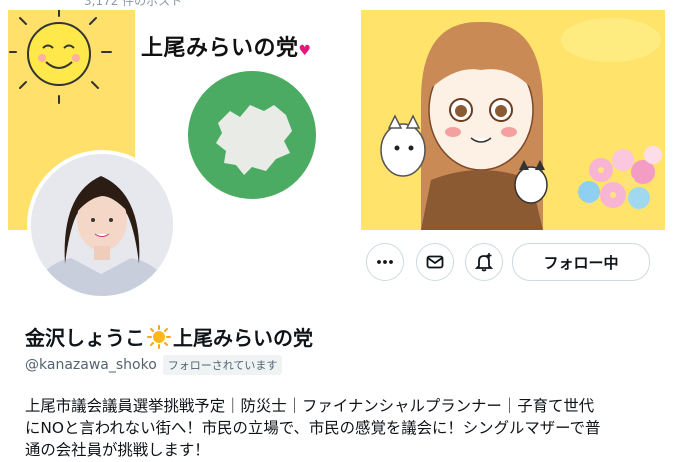 The image size is (674, 462). What do you see at coordinates (222, 365) in the screenshot?
I see `follows-you-badge: フォローされています` at bounding box center [222, 365].